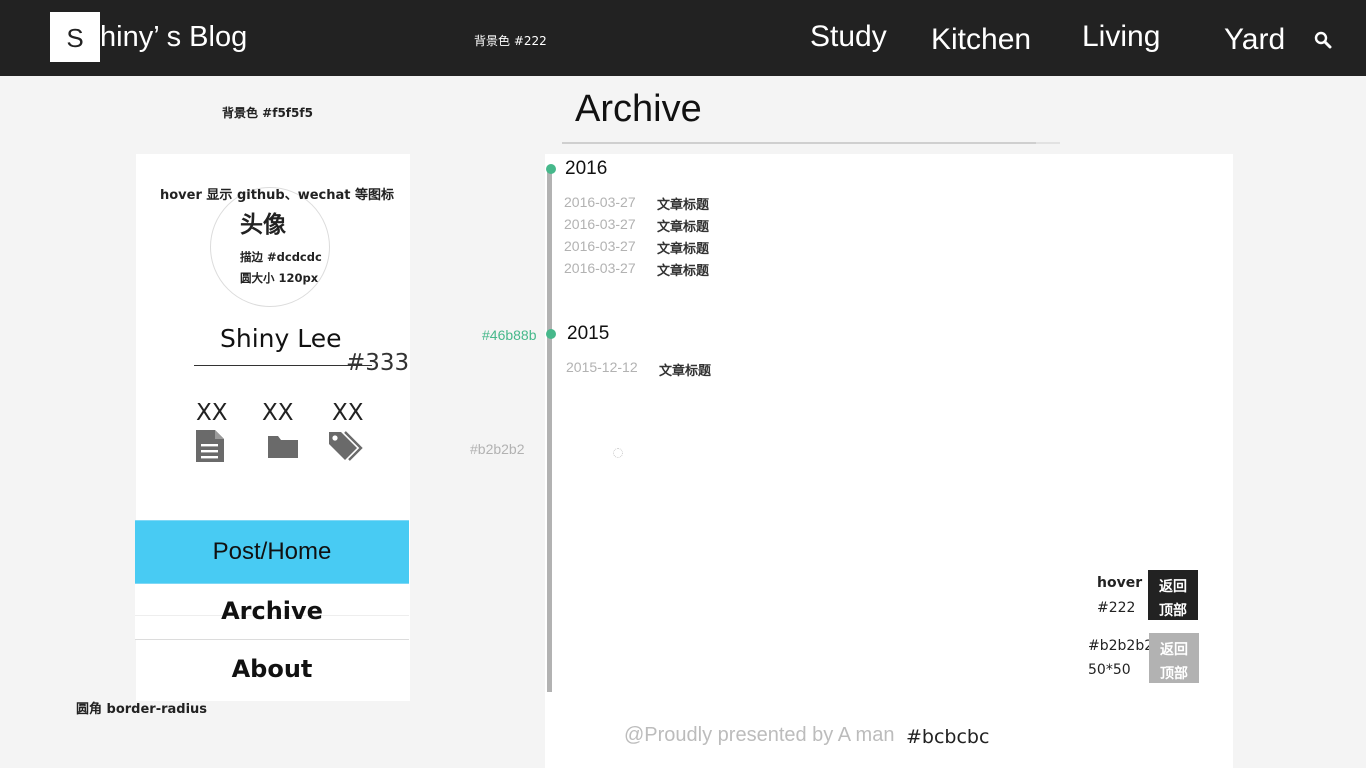  I want to click on stat-tags-count: XX, so click(348, 413).